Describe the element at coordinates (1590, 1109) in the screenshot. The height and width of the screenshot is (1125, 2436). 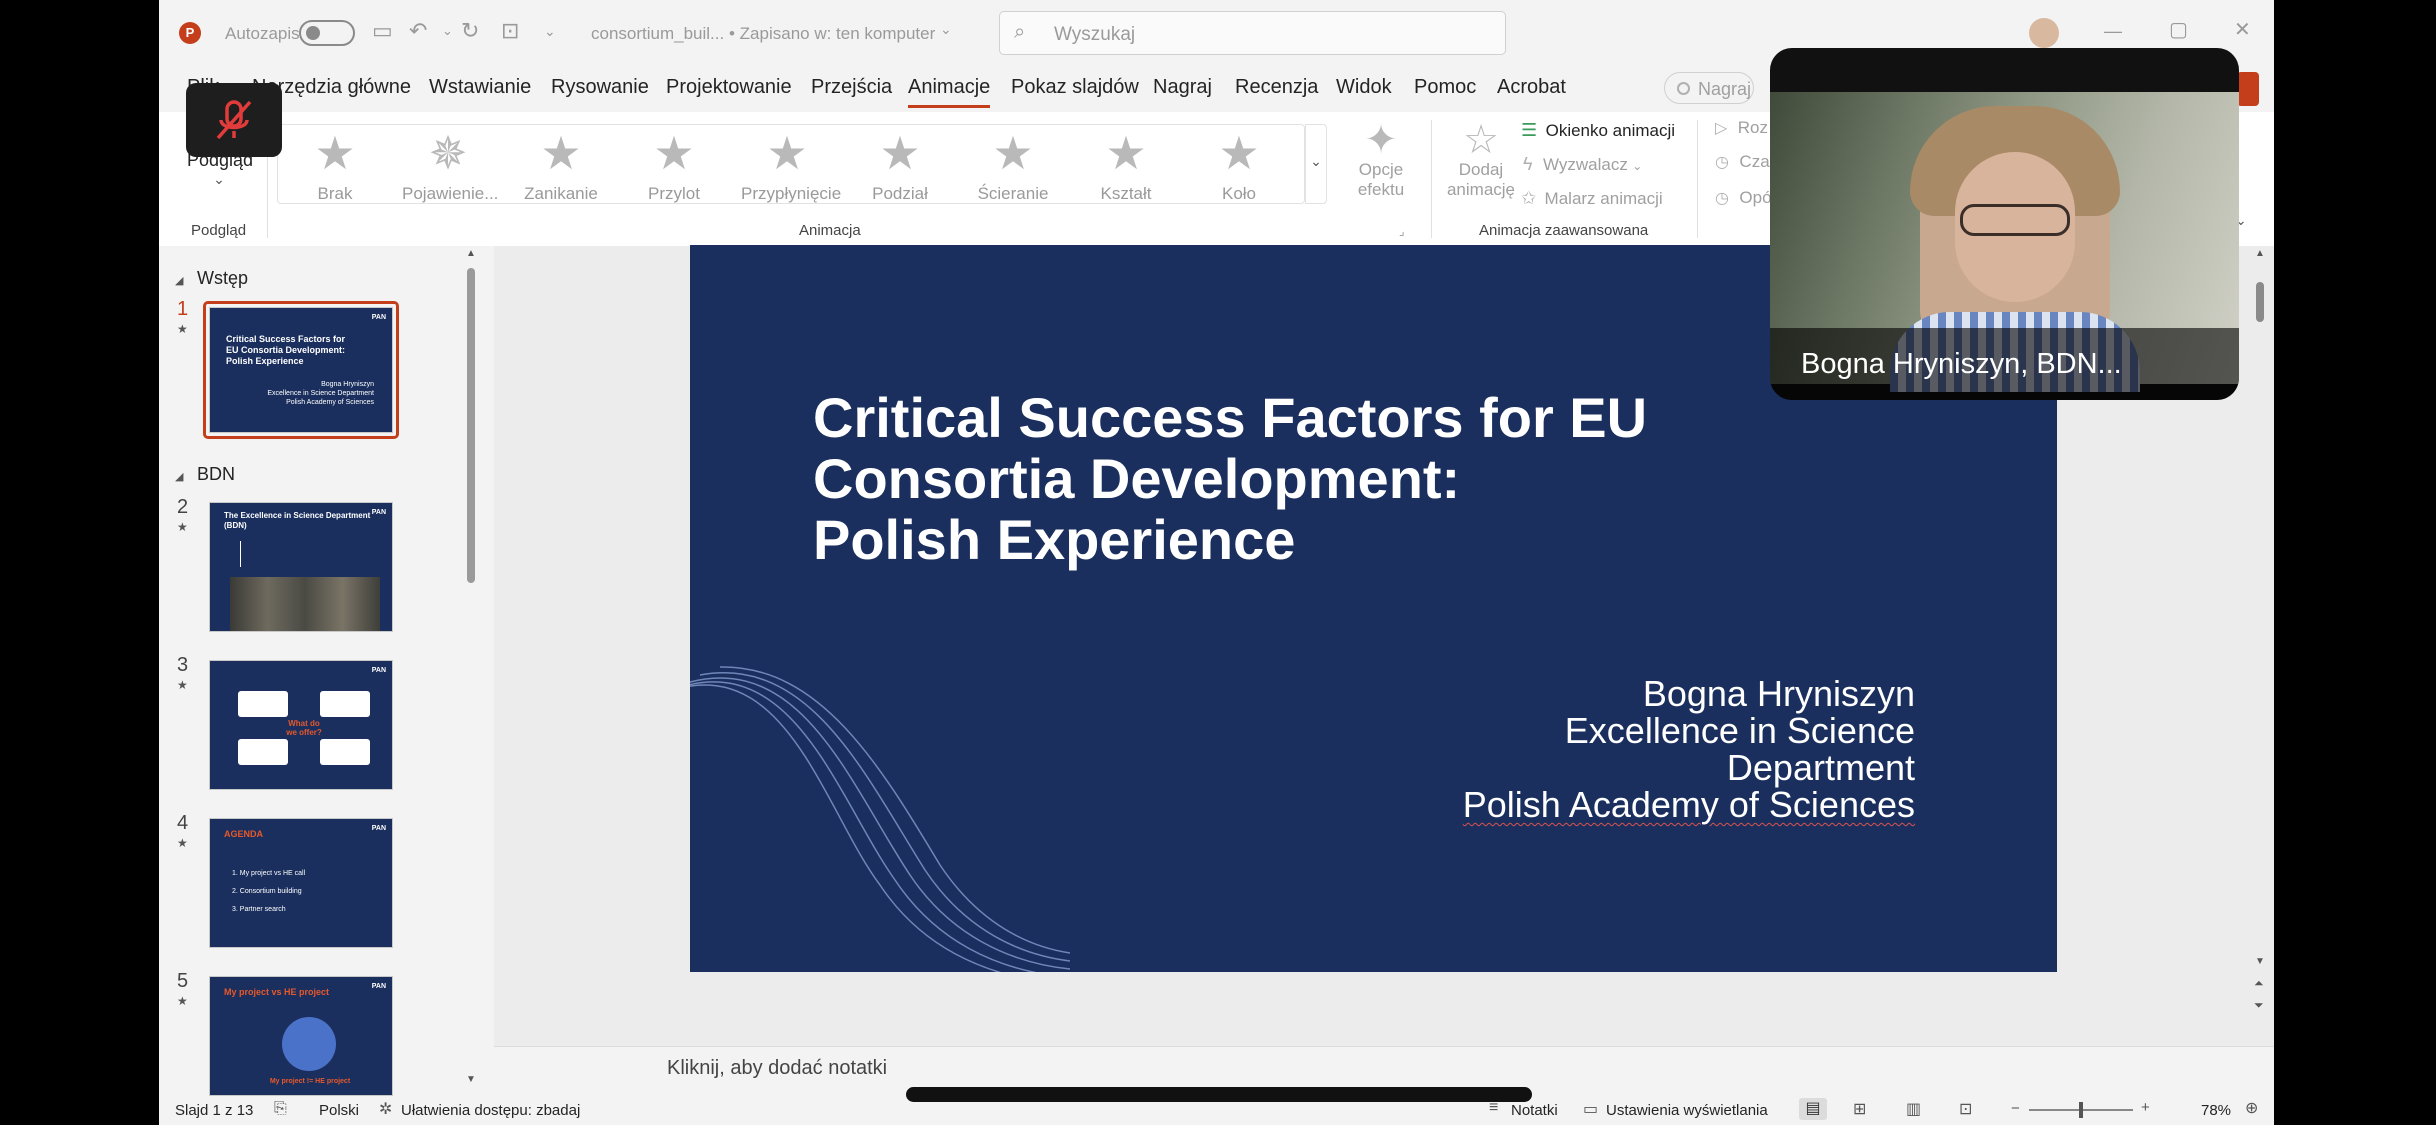
I see `display-settings-icon: ▭` at that location.